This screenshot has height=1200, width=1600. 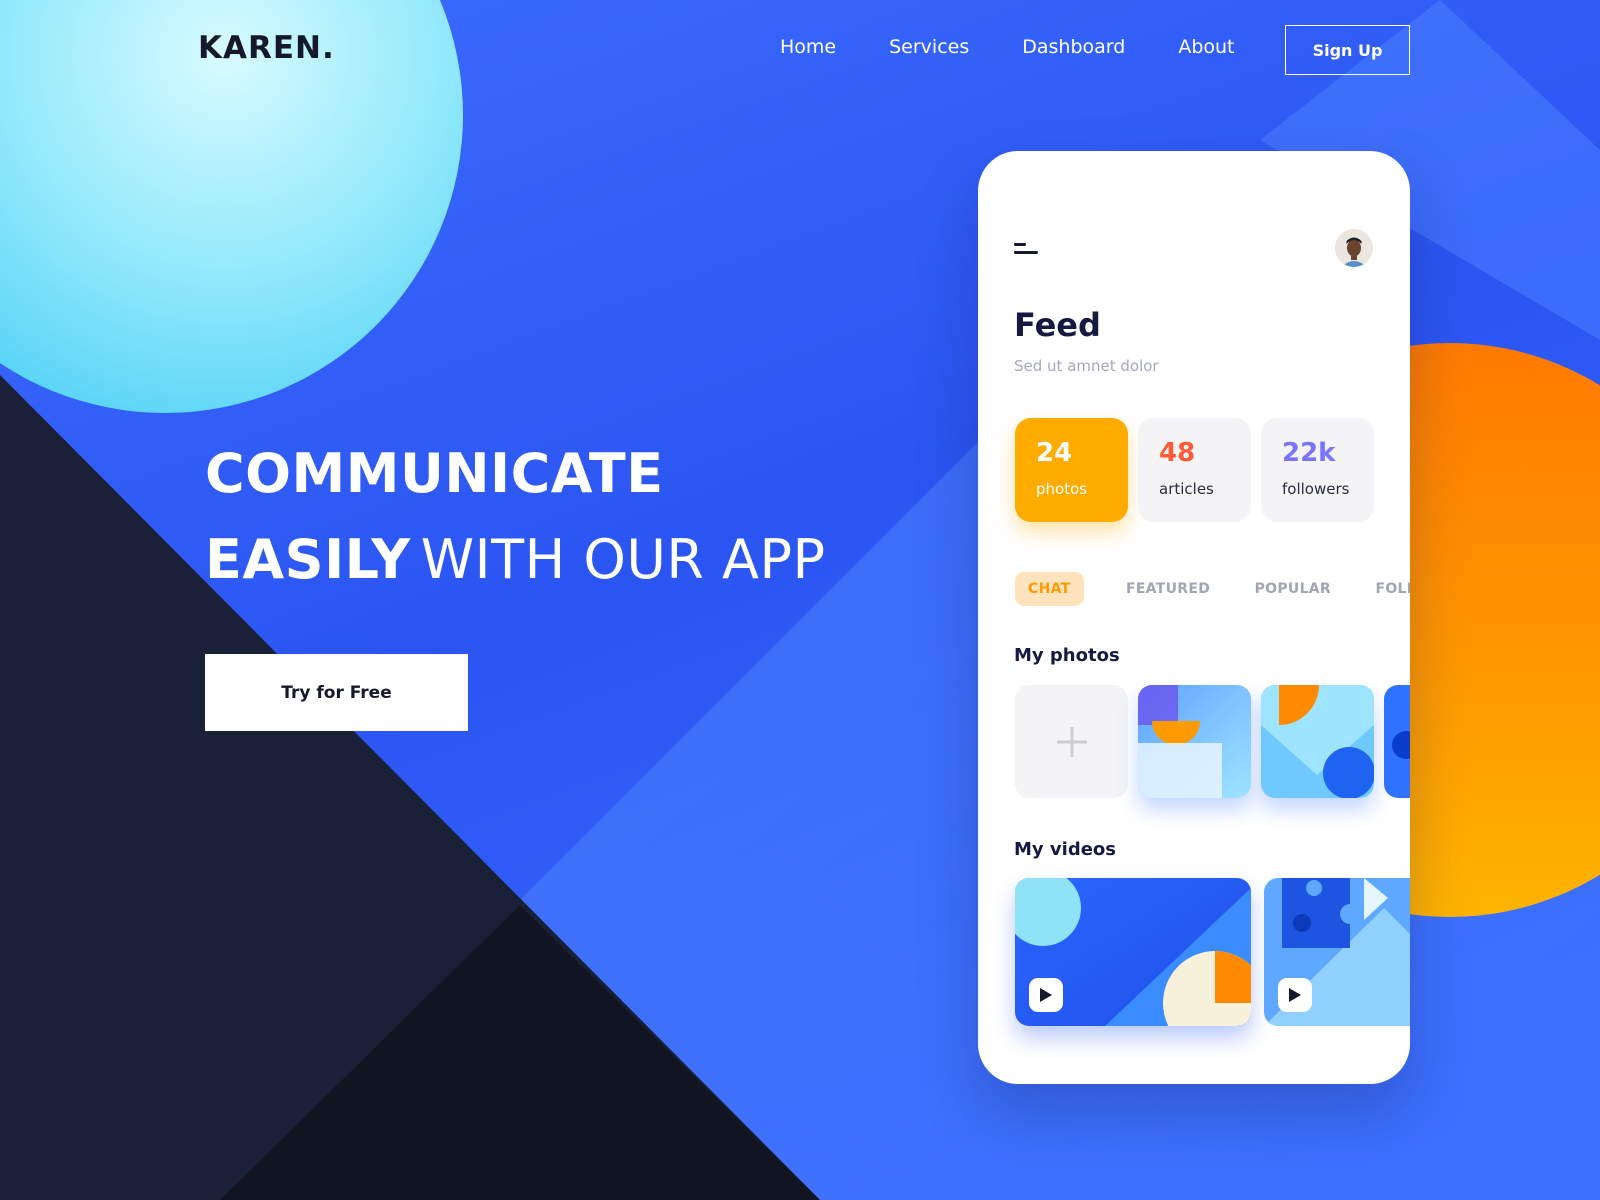 What do you see at coordinates (1186, 489) in the screenshot?
I see `stat-label: articles` at bounding box center [1186, 489].